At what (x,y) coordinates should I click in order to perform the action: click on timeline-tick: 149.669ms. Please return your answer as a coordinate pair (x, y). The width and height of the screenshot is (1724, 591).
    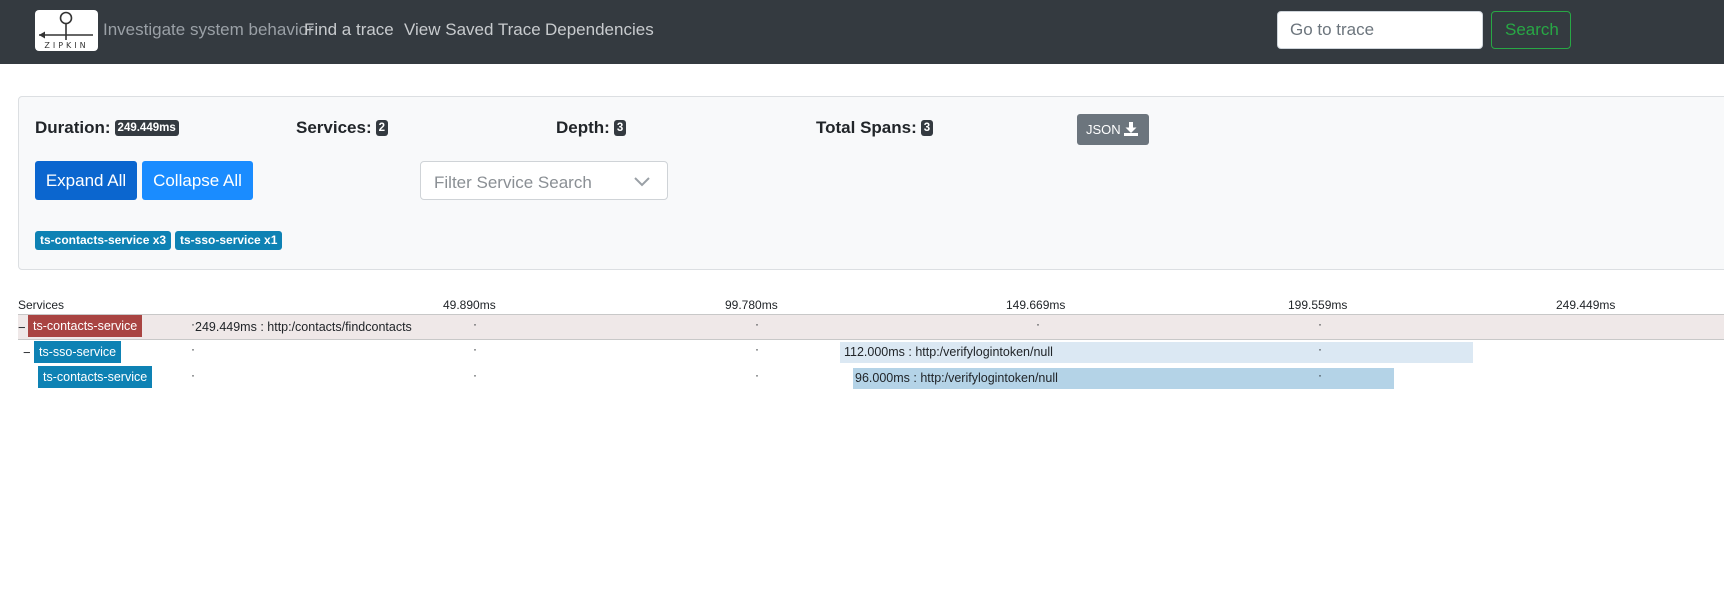
    Looking at the image, I should click on (1036, 305).